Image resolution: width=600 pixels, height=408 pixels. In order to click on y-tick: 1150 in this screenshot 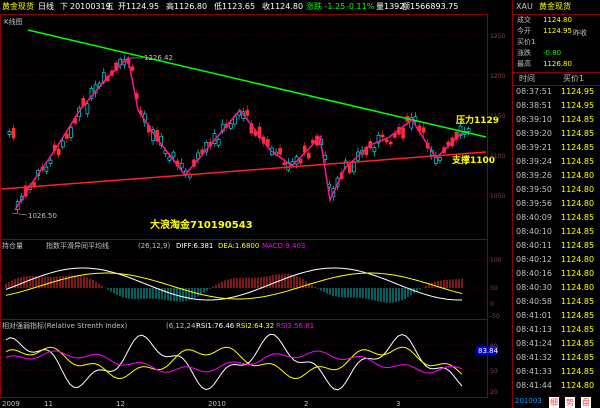, I will do `click(497, 116)`.